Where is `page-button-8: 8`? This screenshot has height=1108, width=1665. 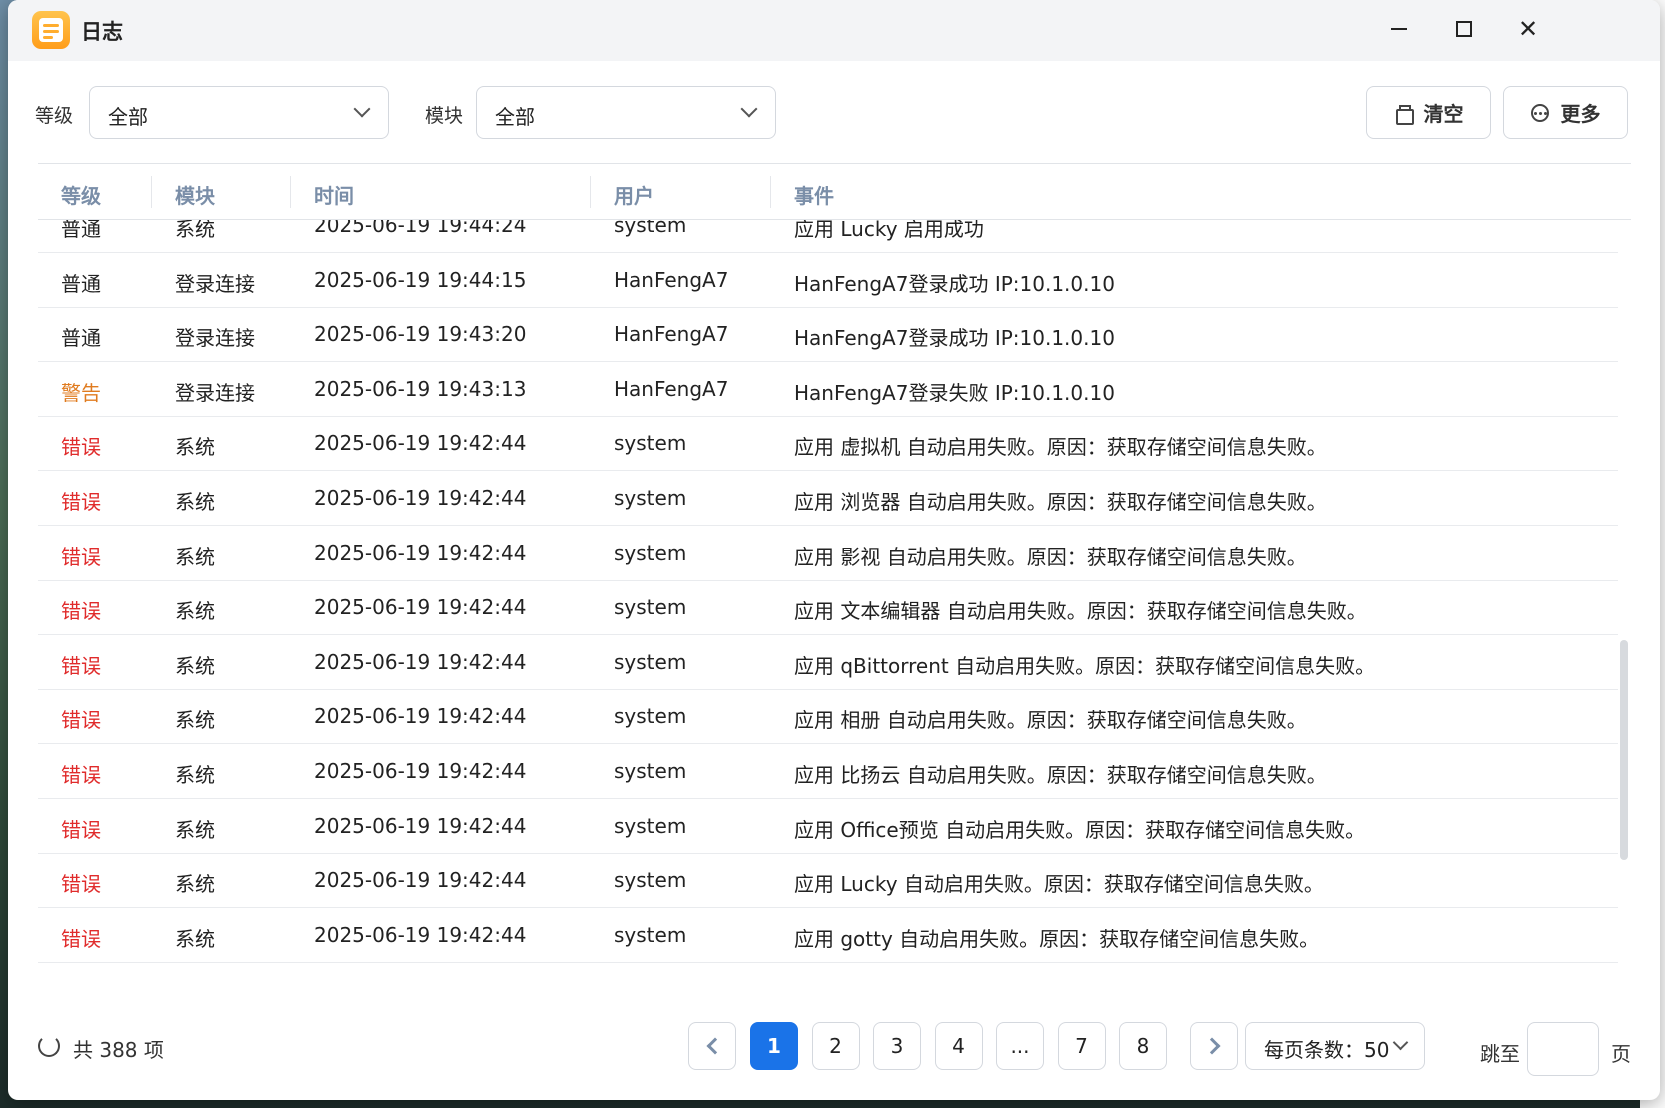
page-button-8: 8 is located at coordinates (1143, 1046).